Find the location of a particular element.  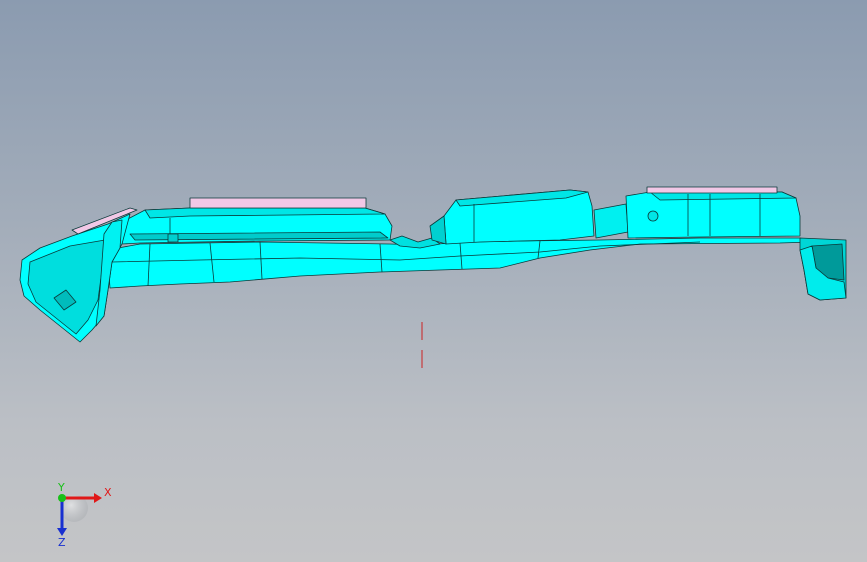

z-axis-label: Z is located at coordinates (62, 542).